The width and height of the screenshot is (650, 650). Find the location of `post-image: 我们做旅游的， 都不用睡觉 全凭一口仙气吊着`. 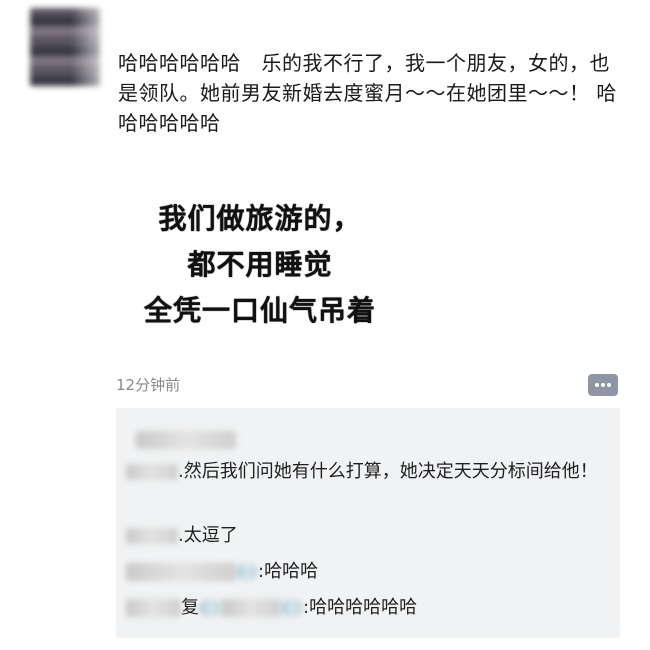

post-image: 我们做旅游的， 都不用睡觉 全凭一口仙气吊着 is located at coordinates (260, 265).